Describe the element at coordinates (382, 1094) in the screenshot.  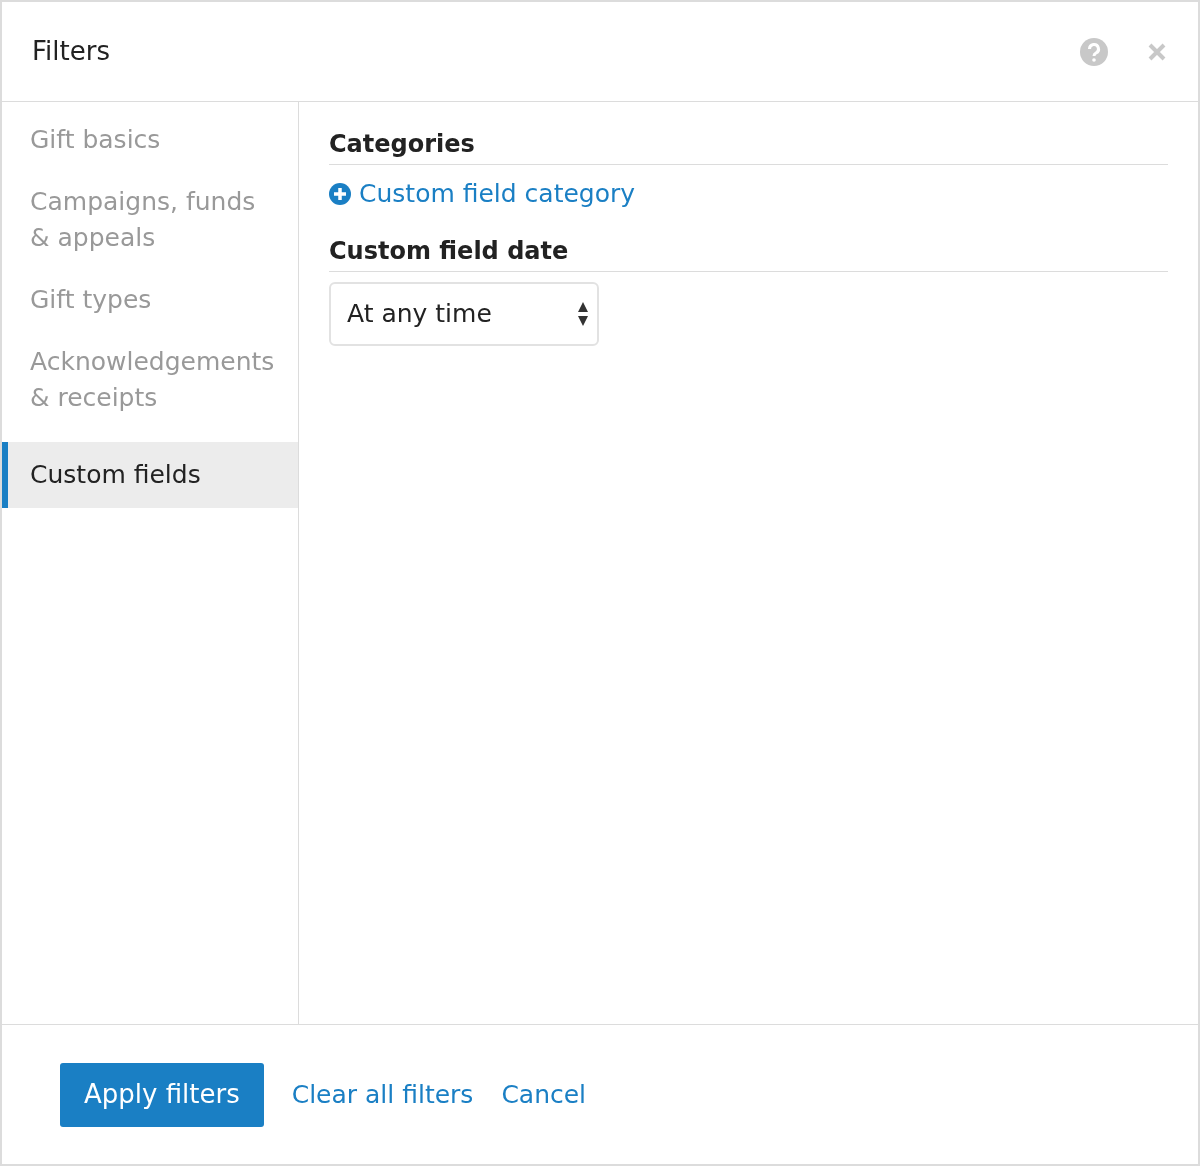
I see `footer-link: Clear all filters` at that location.